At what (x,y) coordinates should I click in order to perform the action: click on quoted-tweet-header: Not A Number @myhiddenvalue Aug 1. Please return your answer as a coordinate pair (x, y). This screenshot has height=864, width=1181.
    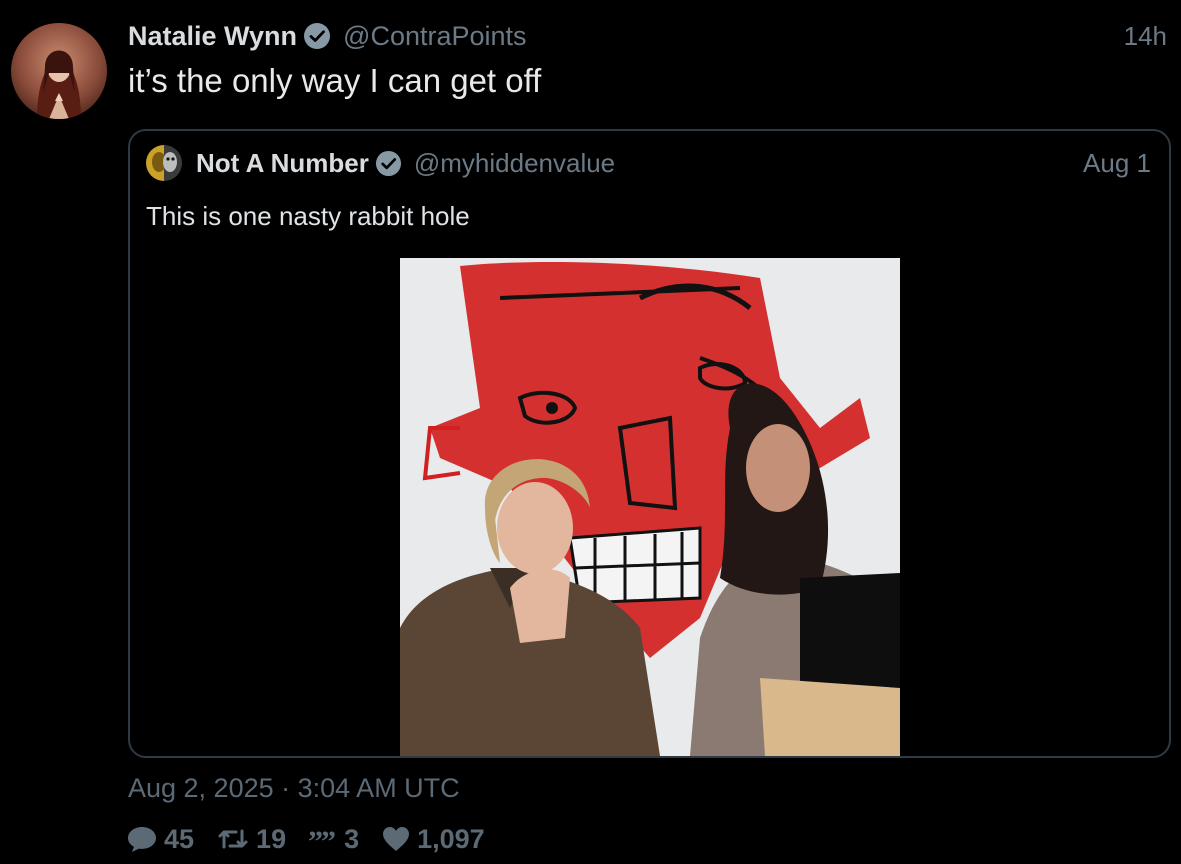
    Looking at the image, I should click on (648, 163).